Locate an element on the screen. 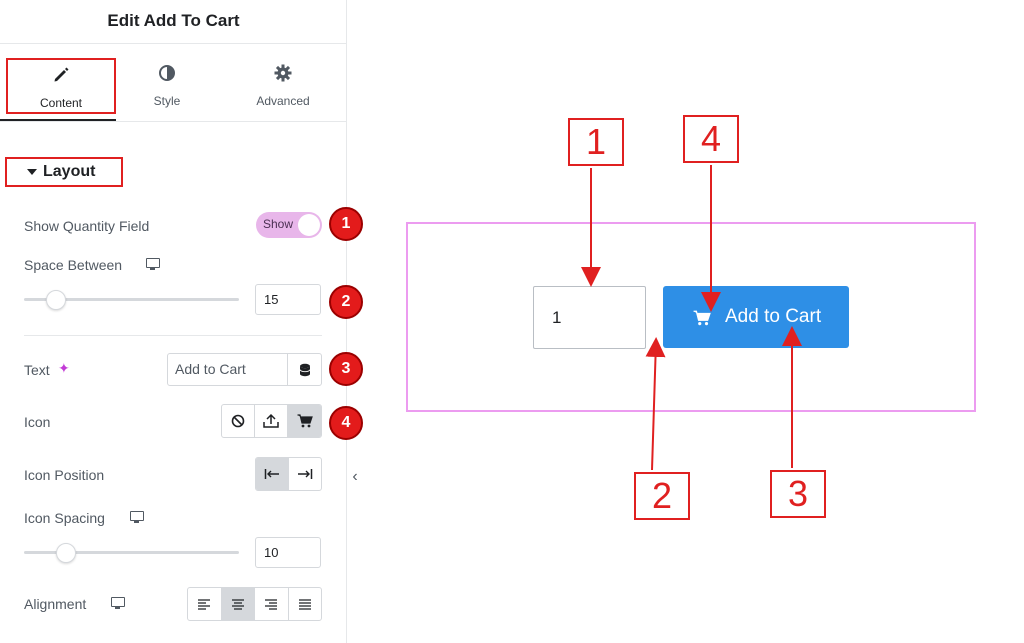 The image size is (1024, 643). callout-1: 1 is located at coordinates (596, 142).